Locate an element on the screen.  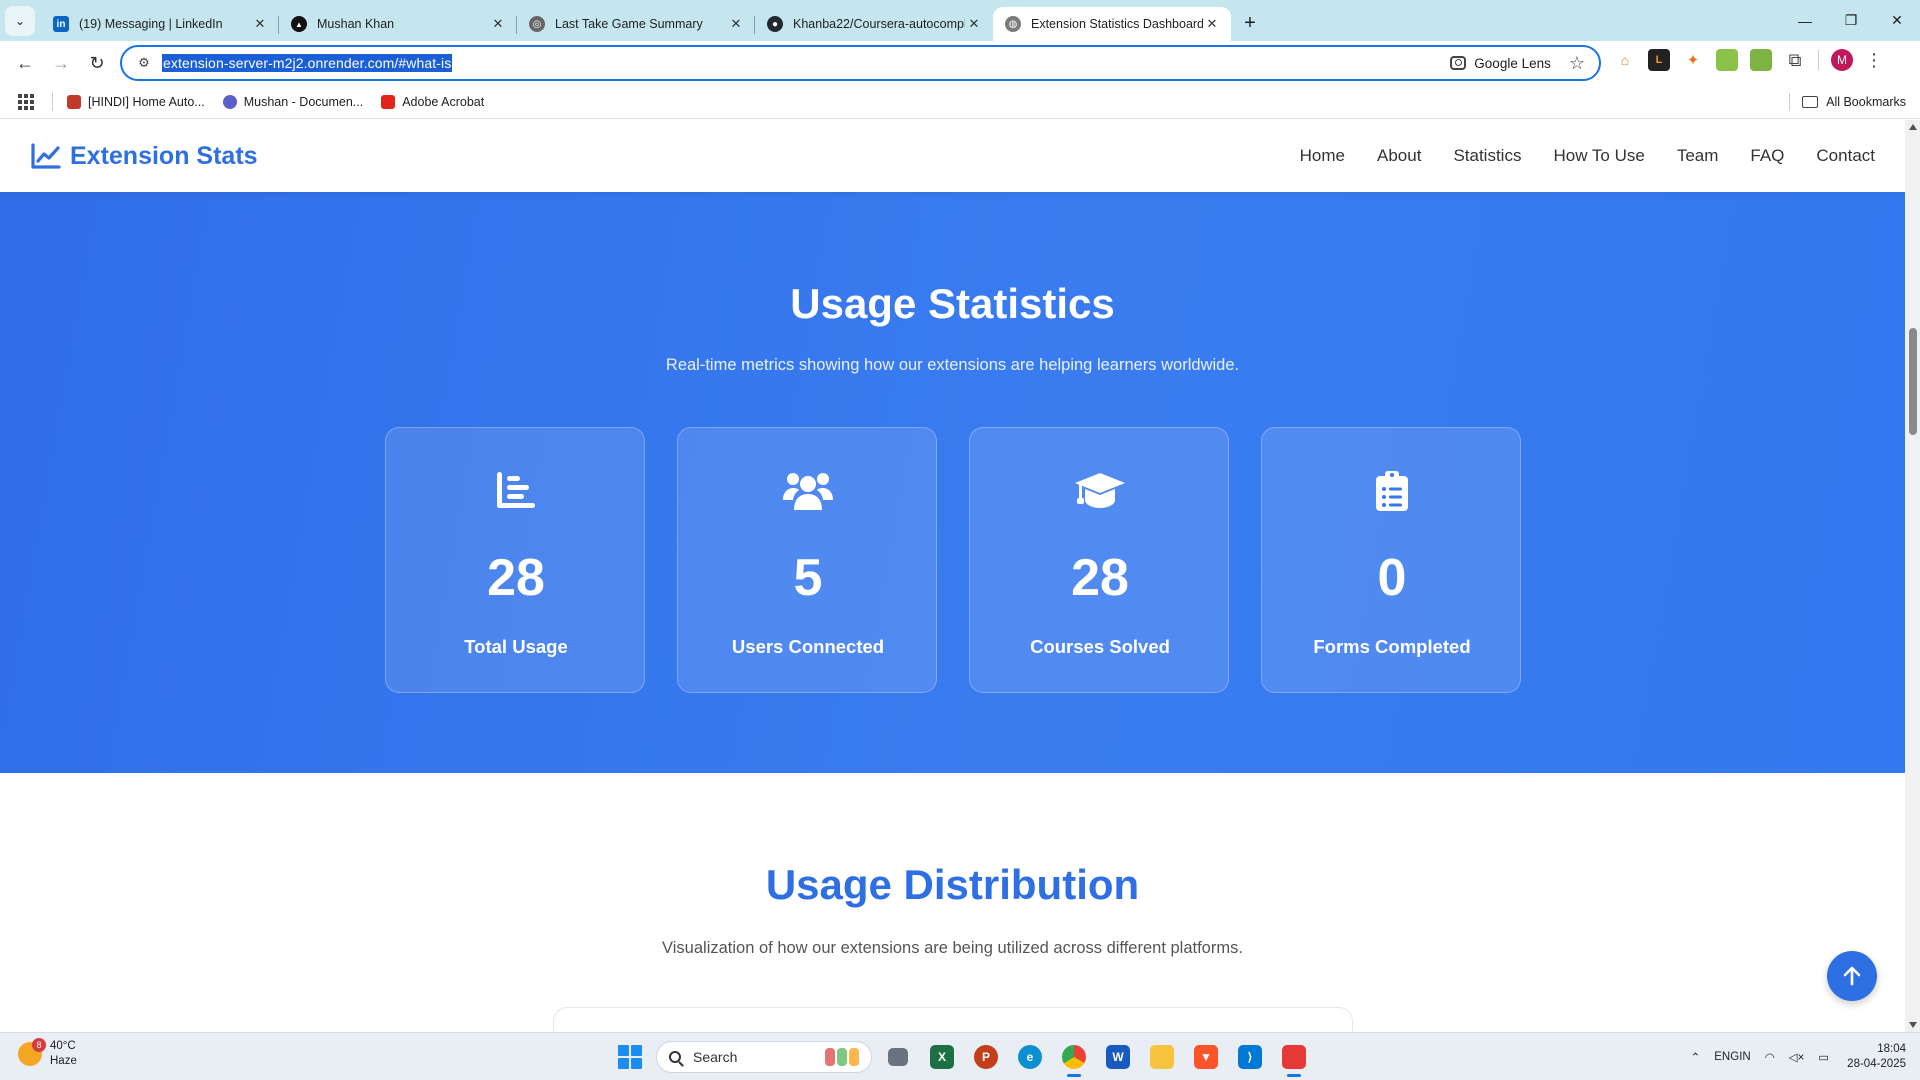
puzzle-icon: ⧉ is located at coordinates (1795, 60).